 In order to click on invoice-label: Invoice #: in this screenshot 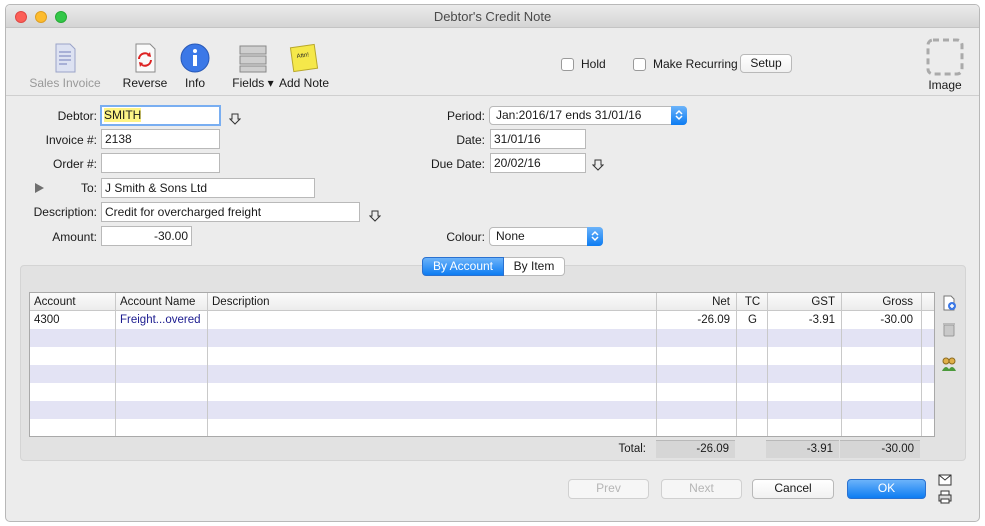, I will do `click(71, 140)`.